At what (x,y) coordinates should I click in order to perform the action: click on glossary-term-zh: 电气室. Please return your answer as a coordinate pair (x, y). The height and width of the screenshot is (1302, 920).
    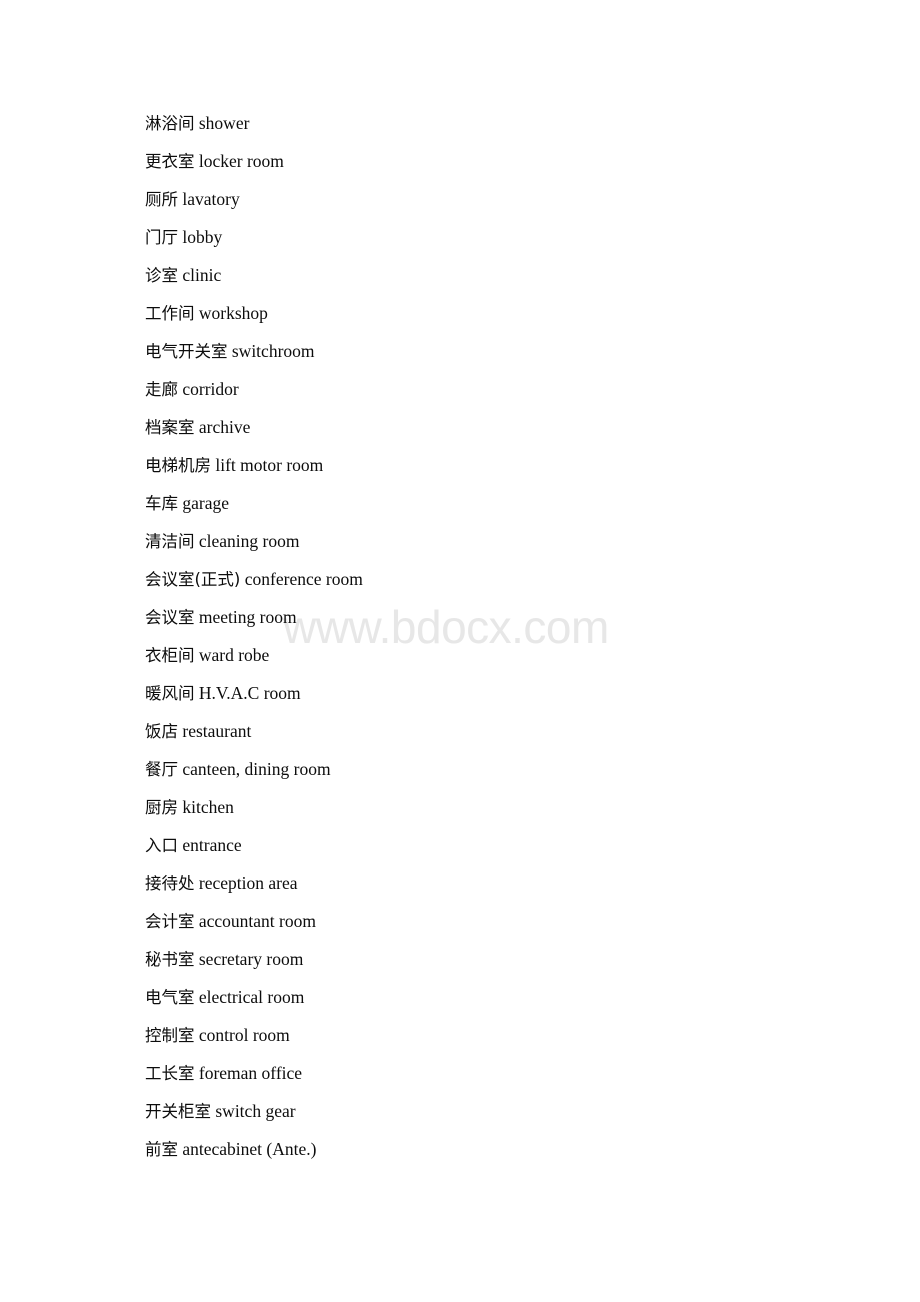
    Looking at the image, I should click on (170, 997).